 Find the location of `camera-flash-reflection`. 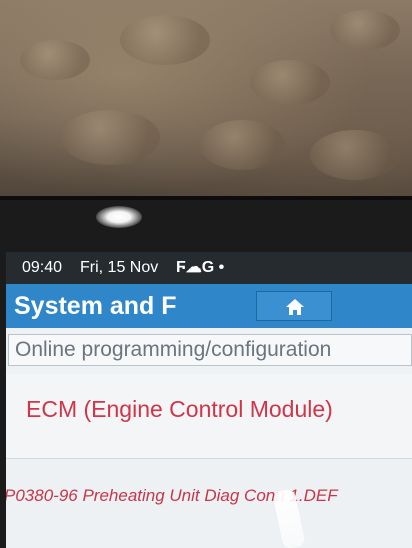

camera-flash-reflection is located at coordinates (119, 217).